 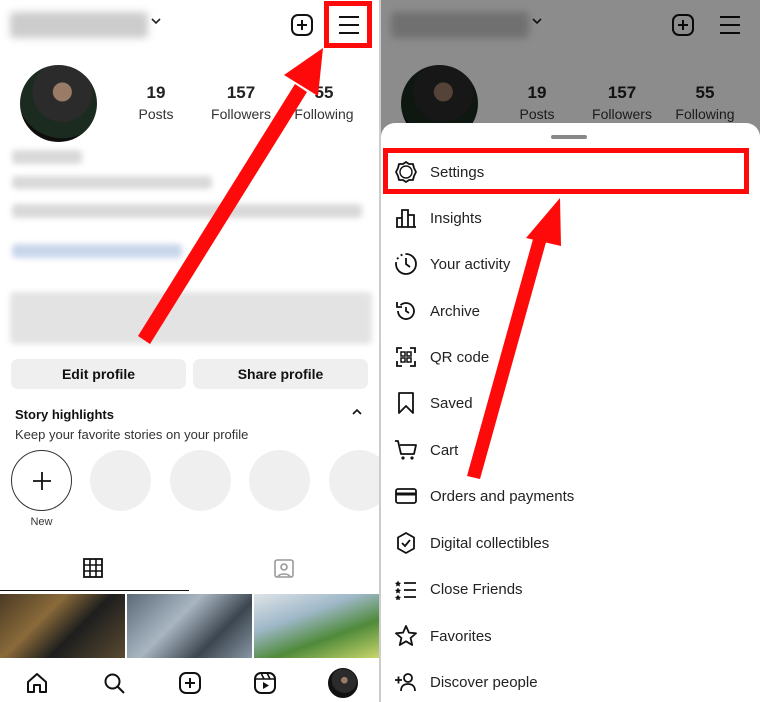 What do you see at coordinates (490, 543) in the screenshot?
I see `menu-item-label: Digital collectibles` at bounding box center [490, 543].